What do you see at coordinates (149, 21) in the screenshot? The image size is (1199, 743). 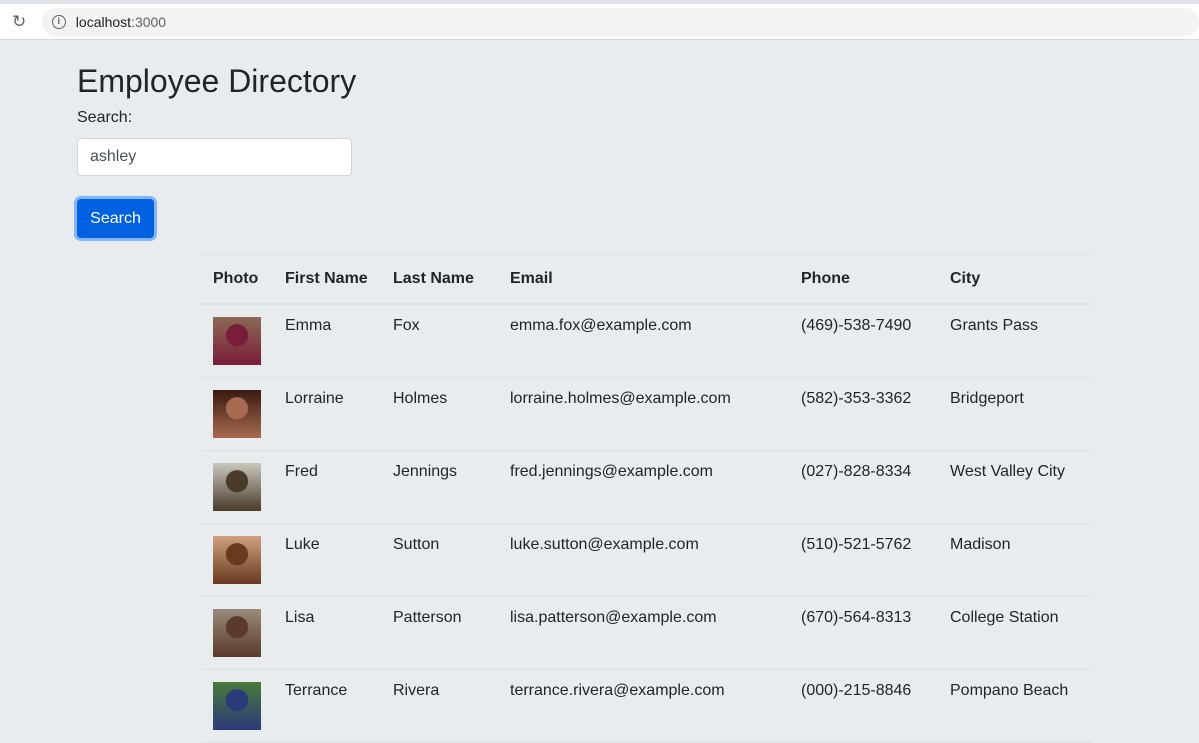 I see `url-port: :3000` at bounding box center [149, 21].